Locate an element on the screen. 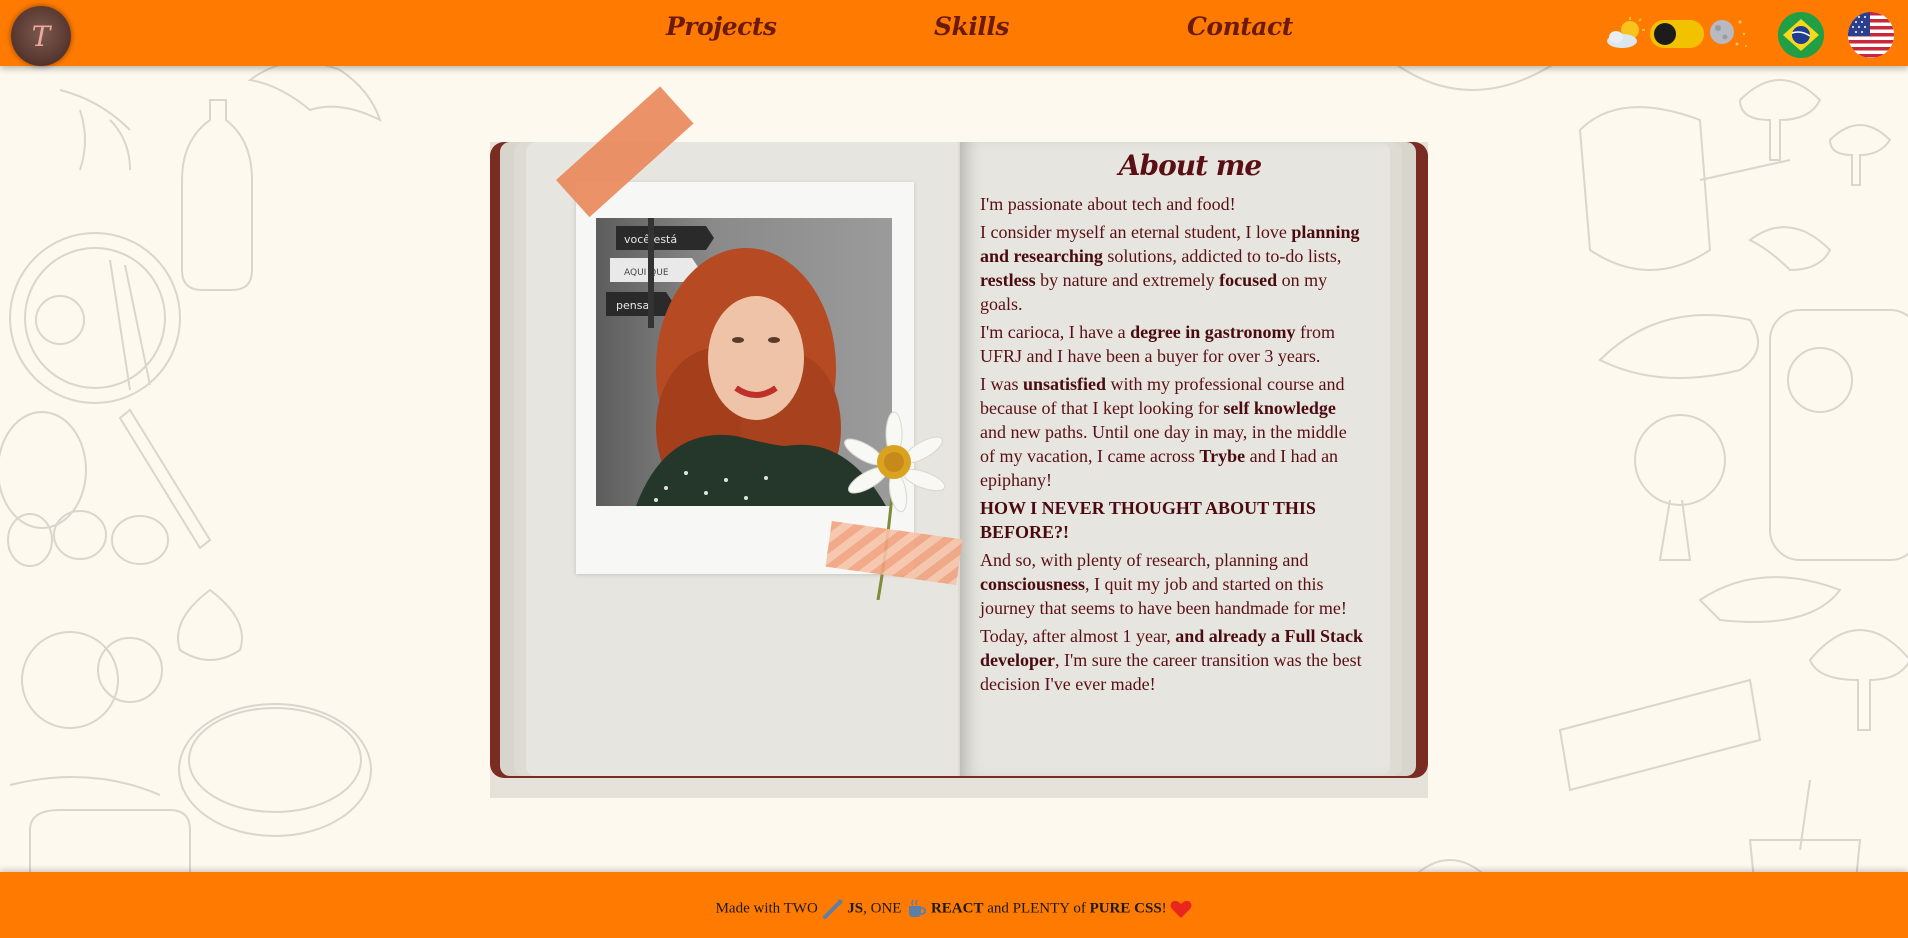 Image resolution: width=1908 pixels, height=938 pixels. top-header: T Projects Skills Contact is located at coordinates (954, 33).